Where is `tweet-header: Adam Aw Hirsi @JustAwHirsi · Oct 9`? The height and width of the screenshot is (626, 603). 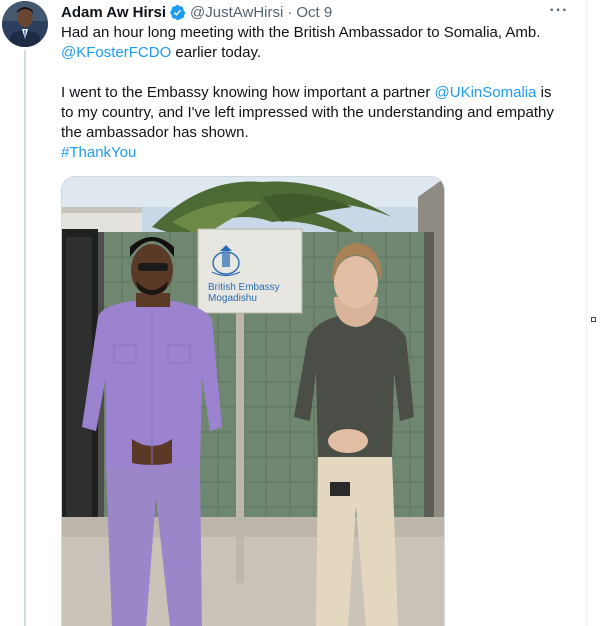 tweet-header: Adam Aw Hirsi @JustAwHirsi · Oct 9 is located at coordinates (196, 12).